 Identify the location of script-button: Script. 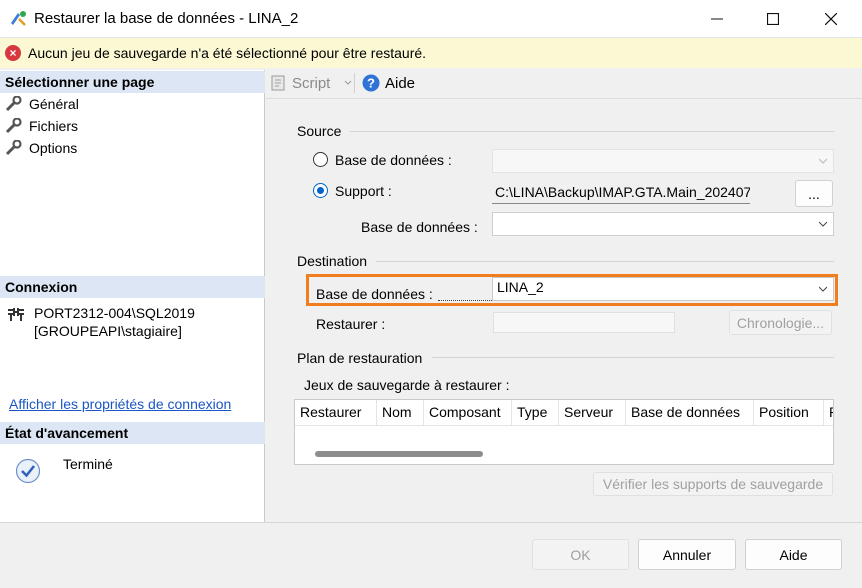
(311, 83).